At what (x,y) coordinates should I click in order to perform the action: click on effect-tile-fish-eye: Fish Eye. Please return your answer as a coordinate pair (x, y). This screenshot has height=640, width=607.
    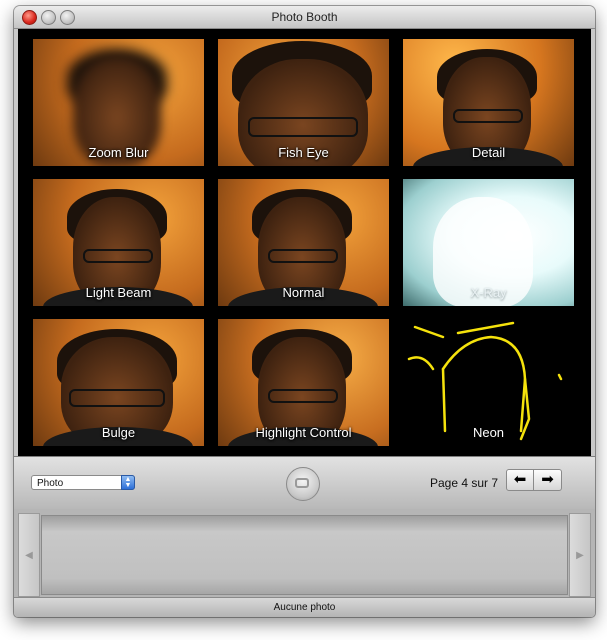
    Looking at the image, I should click on (303, 102).